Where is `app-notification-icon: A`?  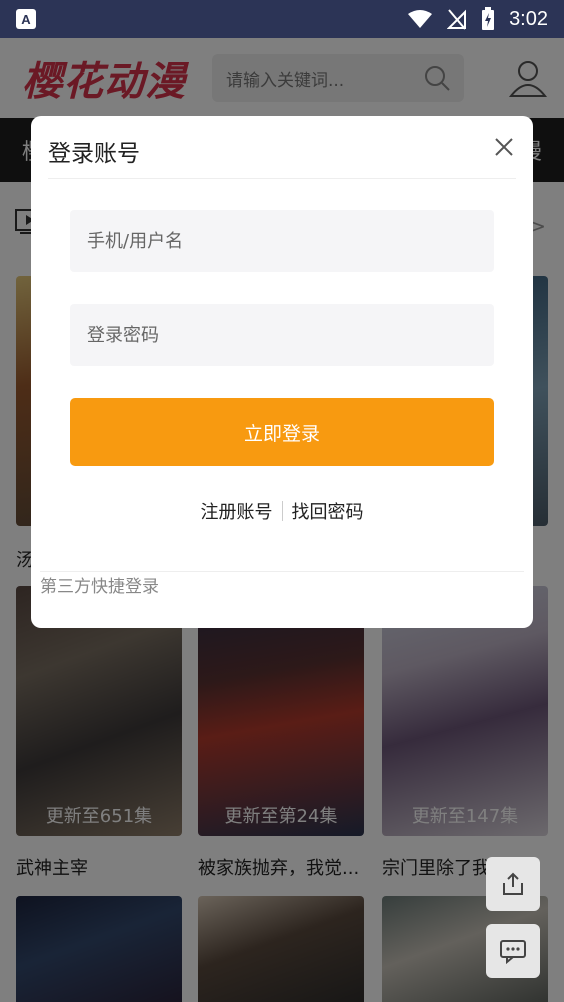
app-notification-icon: A is located at coordinates (26, 19).